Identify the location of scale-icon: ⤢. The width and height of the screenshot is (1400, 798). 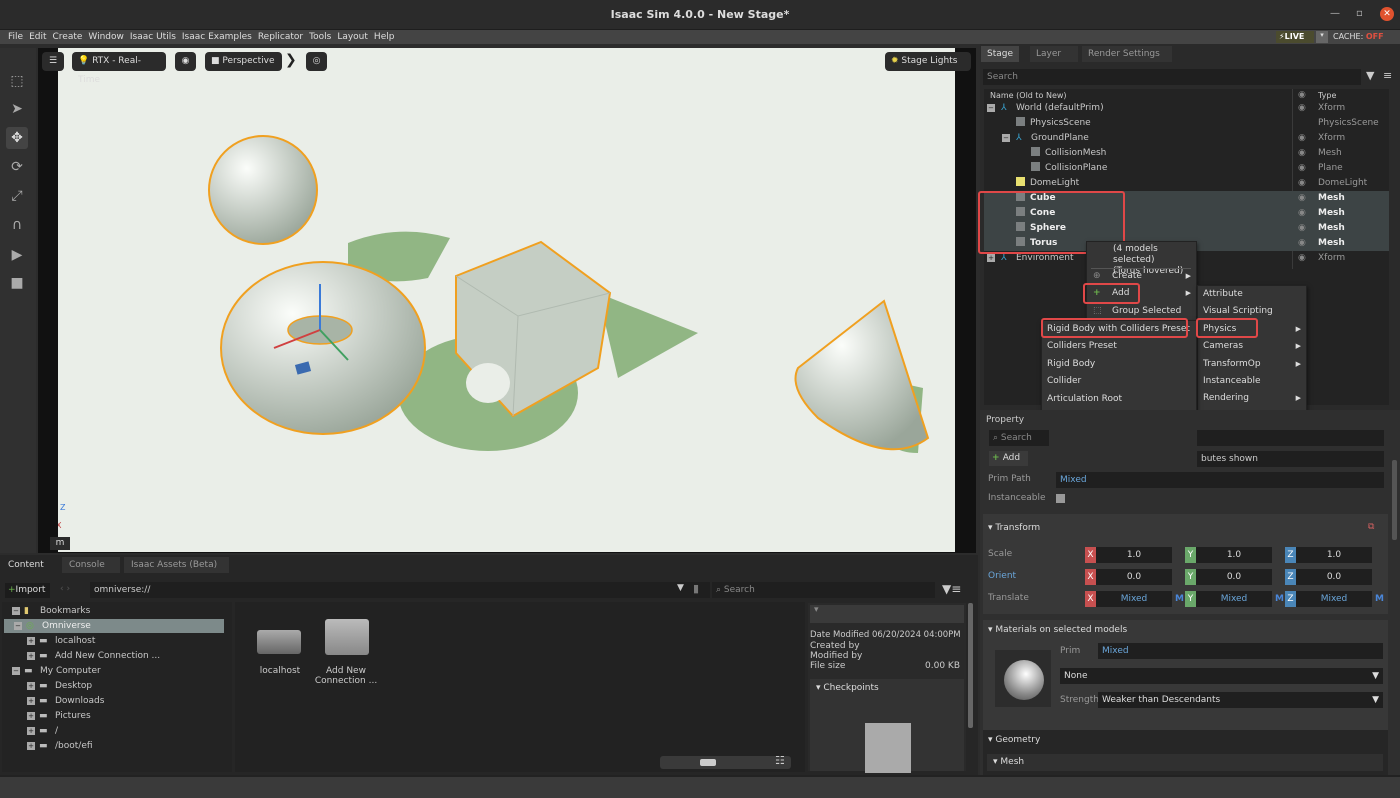
(17, 196).